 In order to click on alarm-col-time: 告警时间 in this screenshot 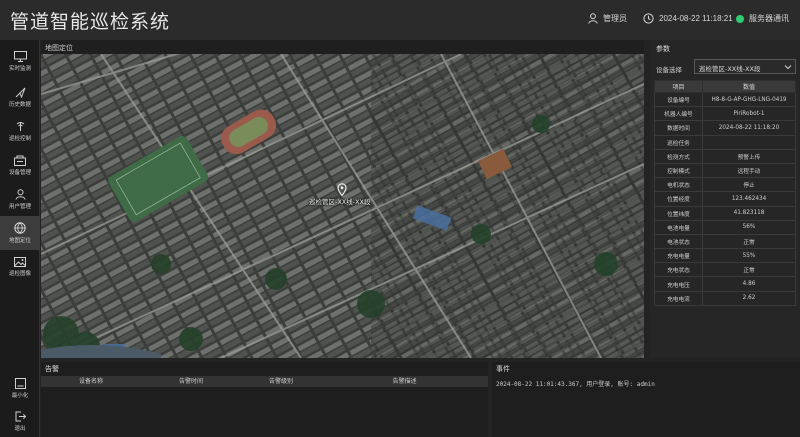, I will do `click(191, 381)`.